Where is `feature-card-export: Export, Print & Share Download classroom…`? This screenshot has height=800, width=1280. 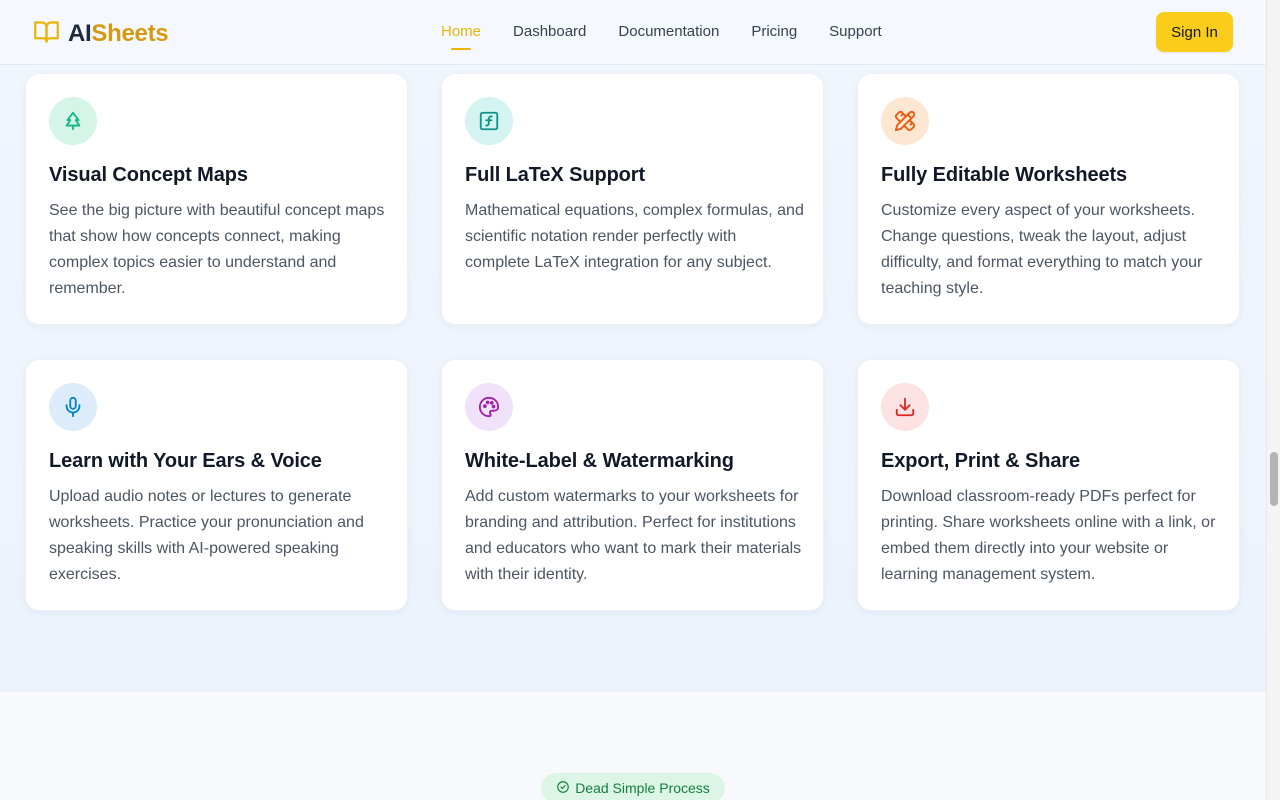
feature-card-export: Export, Print & Share Download classroom… is located at coordinates (1048, 485).